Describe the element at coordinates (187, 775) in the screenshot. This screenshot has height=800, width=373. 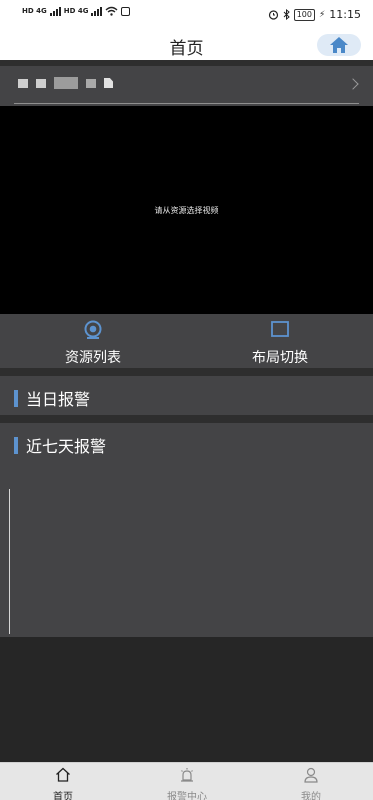
I see `alarm-icon` at that location.